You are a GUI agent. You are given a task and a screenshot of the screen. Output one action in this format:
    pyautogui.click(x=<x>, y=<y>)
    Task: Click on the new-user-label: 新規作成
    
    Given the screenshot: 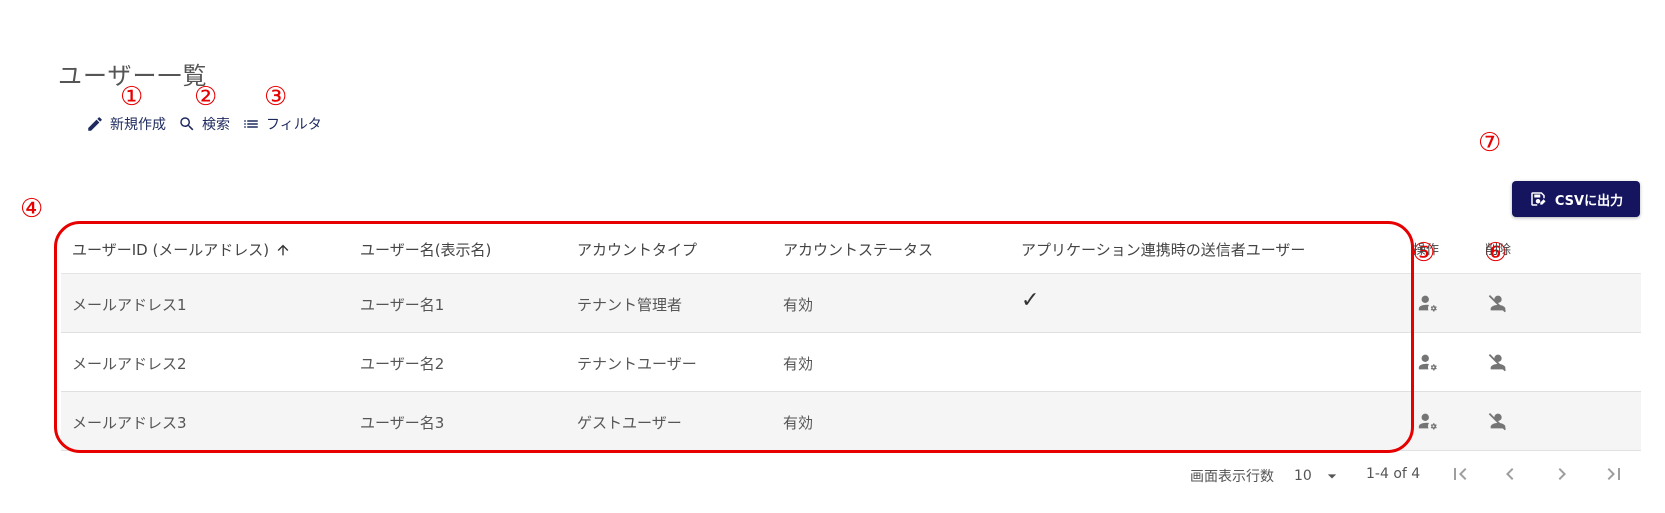 What is the action you would take?
    pyautogui.click(x=138, y=125)
    